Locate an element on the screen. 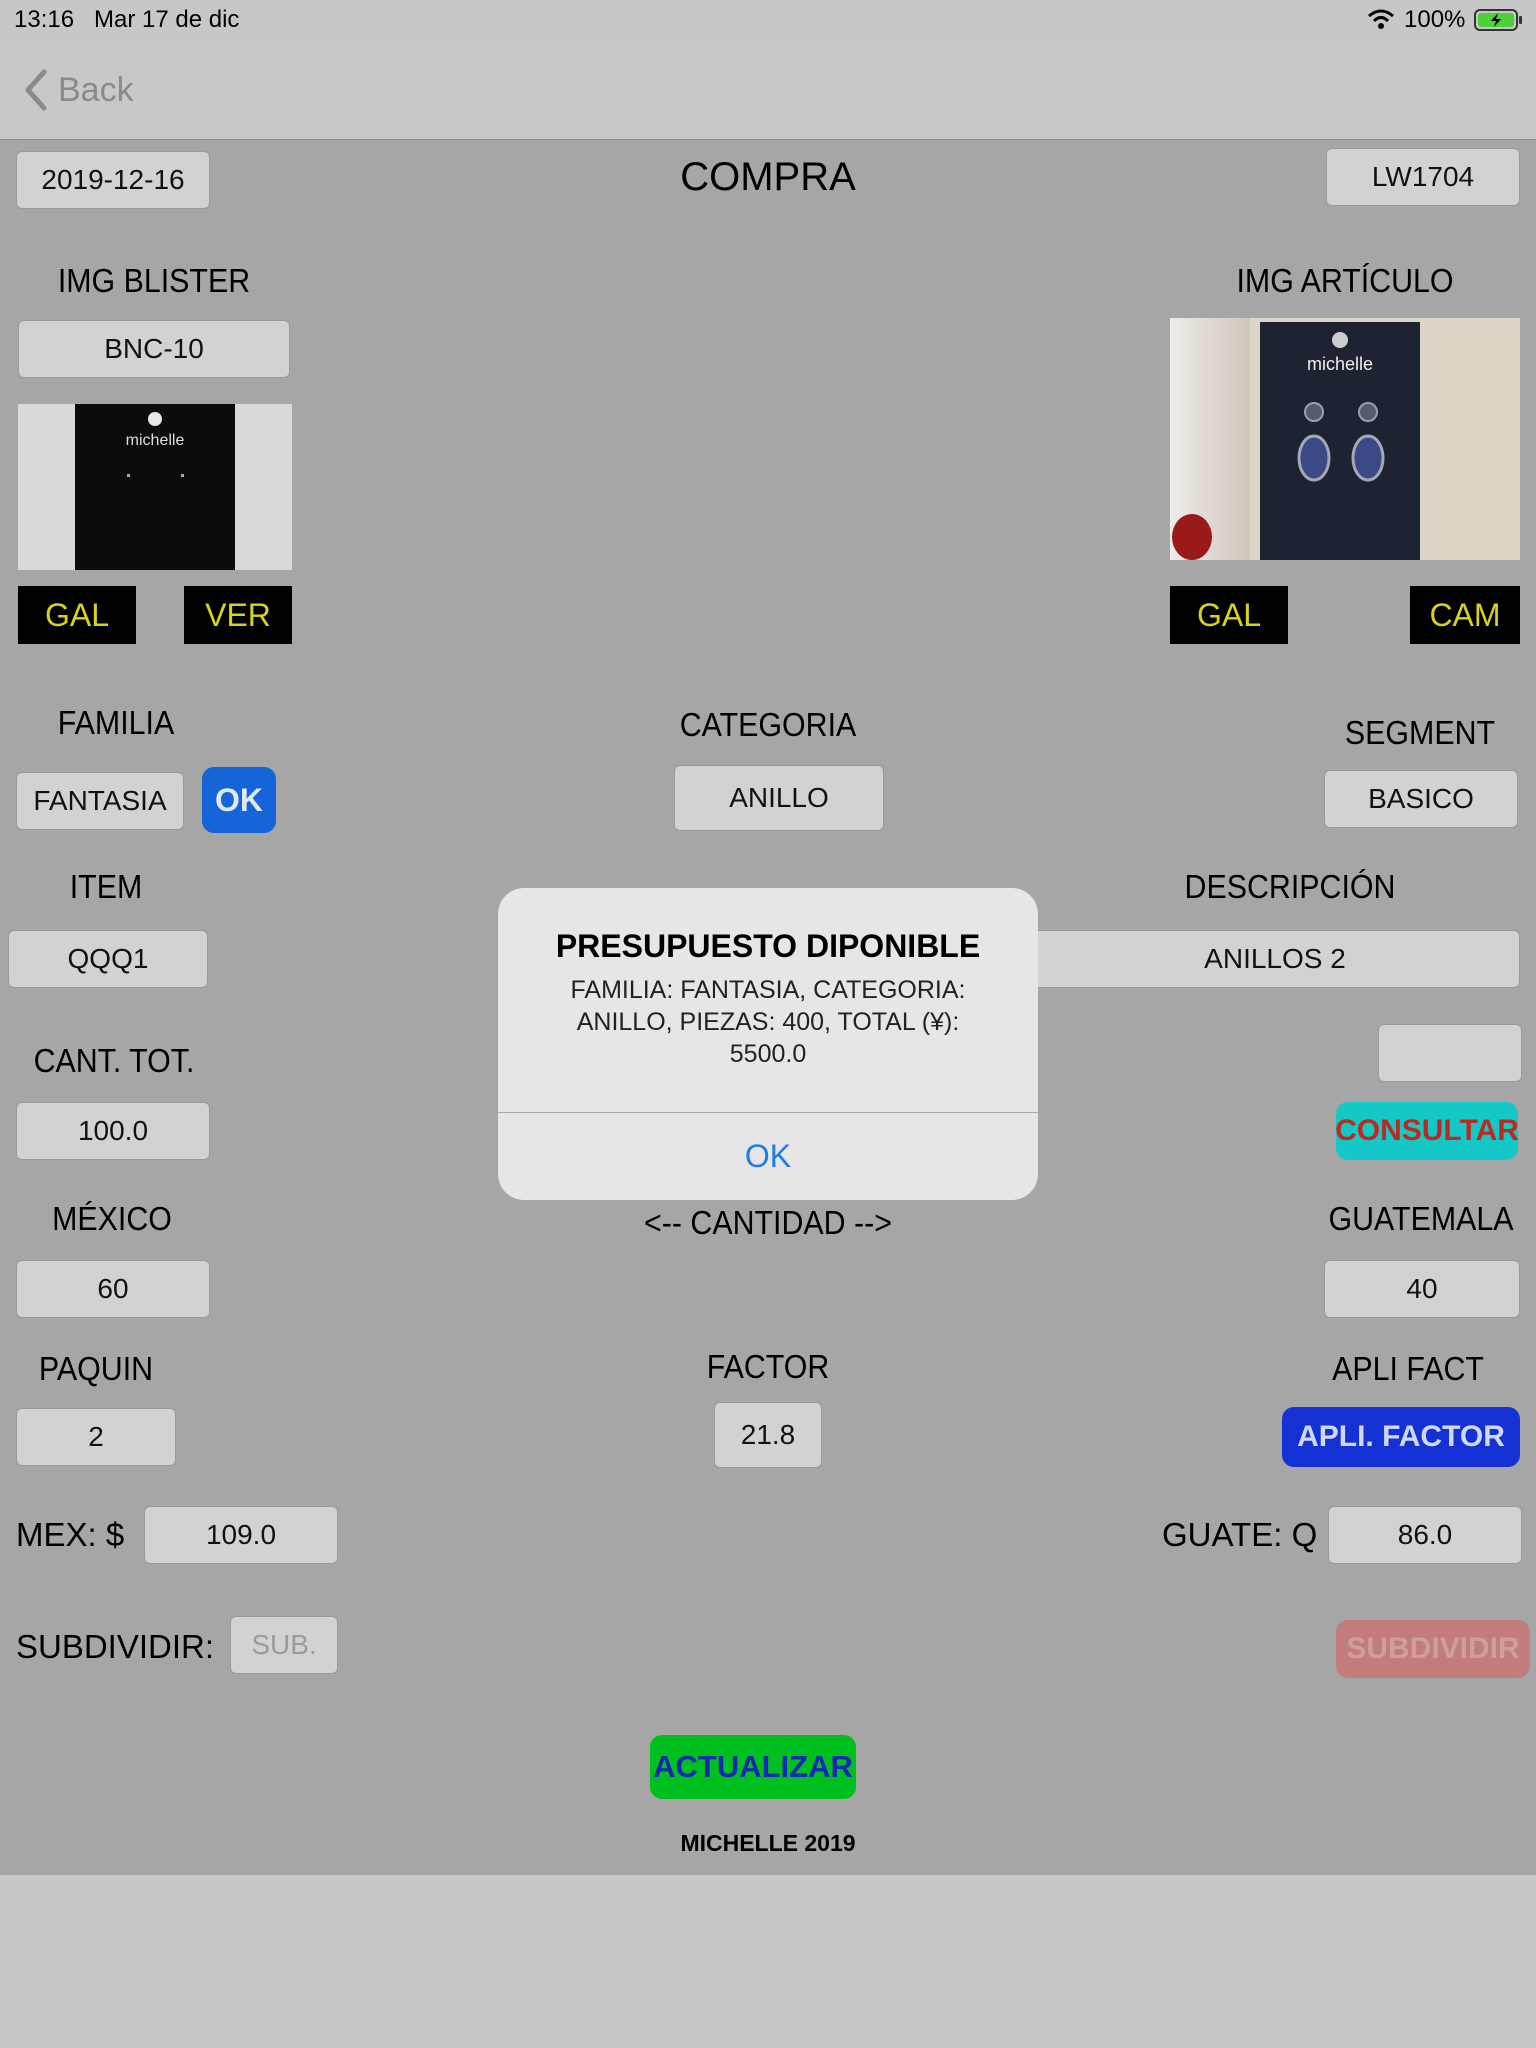  mex-price-label: MEX: $ is located at coordinates (70, 1534).